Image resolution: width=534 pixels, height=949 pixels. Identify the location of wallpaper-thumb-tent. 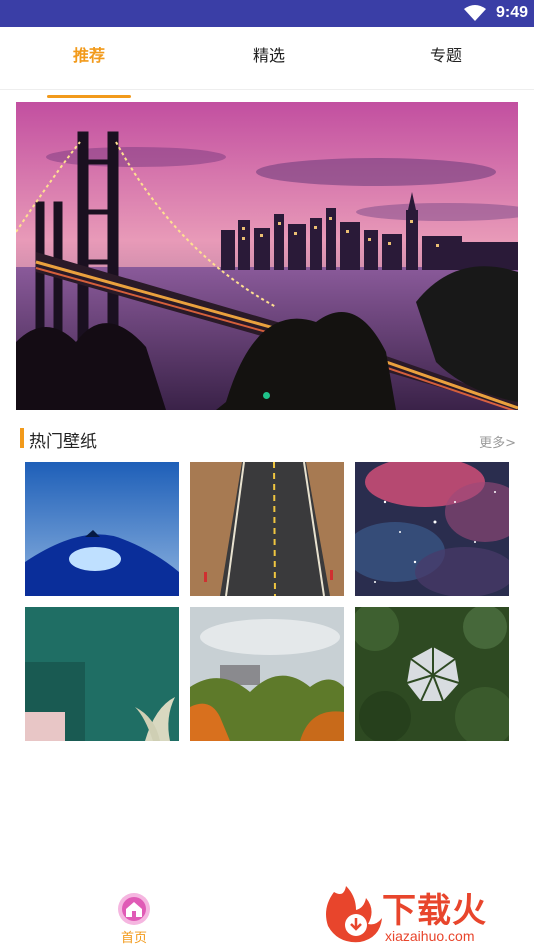
(102, 529).